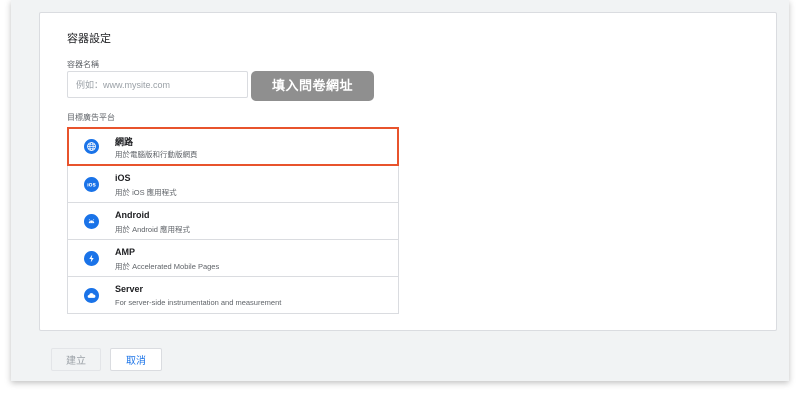 The image size is (800, 393). I want to click on annotation-callout: 填入問卷網址, so click(312, 86).